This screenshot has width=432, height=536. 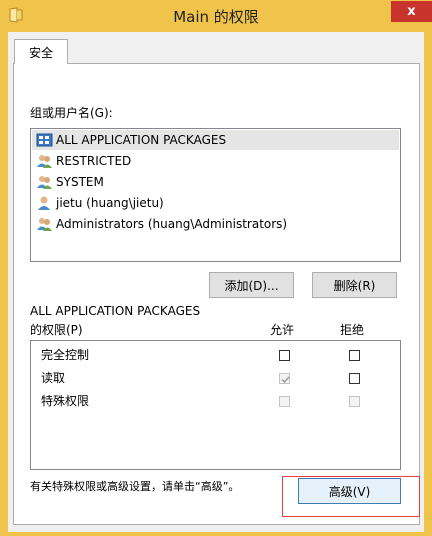 What do you see at coordinates (354, 378) in the screenshot?
I see `read-deny-checkbox` at bounding box center [354, 378].